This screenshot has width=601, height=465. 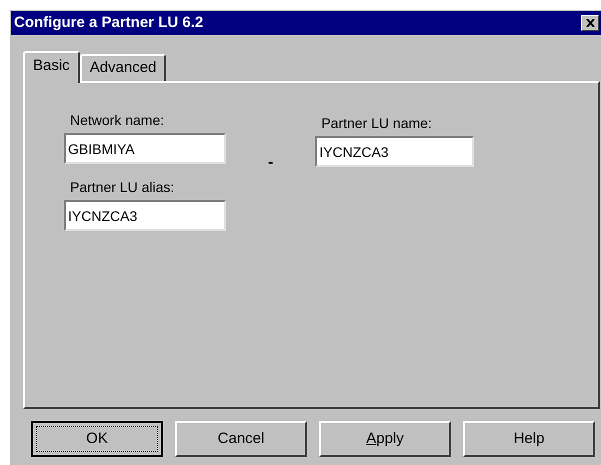 What do you see at coordinates (145, 148) in the screenshot?
I see `input-field: GBIBMIYA` at bounding box center [145, 148].